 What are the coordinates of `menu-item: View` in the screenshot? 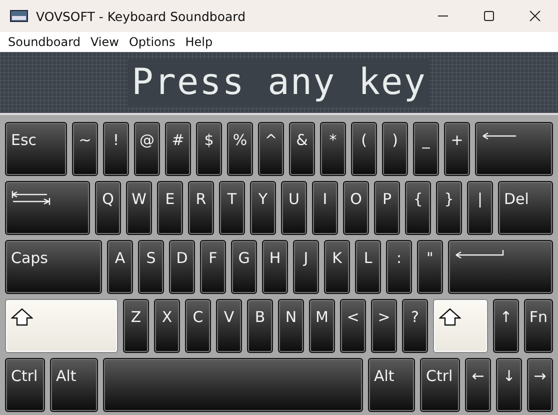 It's located at (104, 42).